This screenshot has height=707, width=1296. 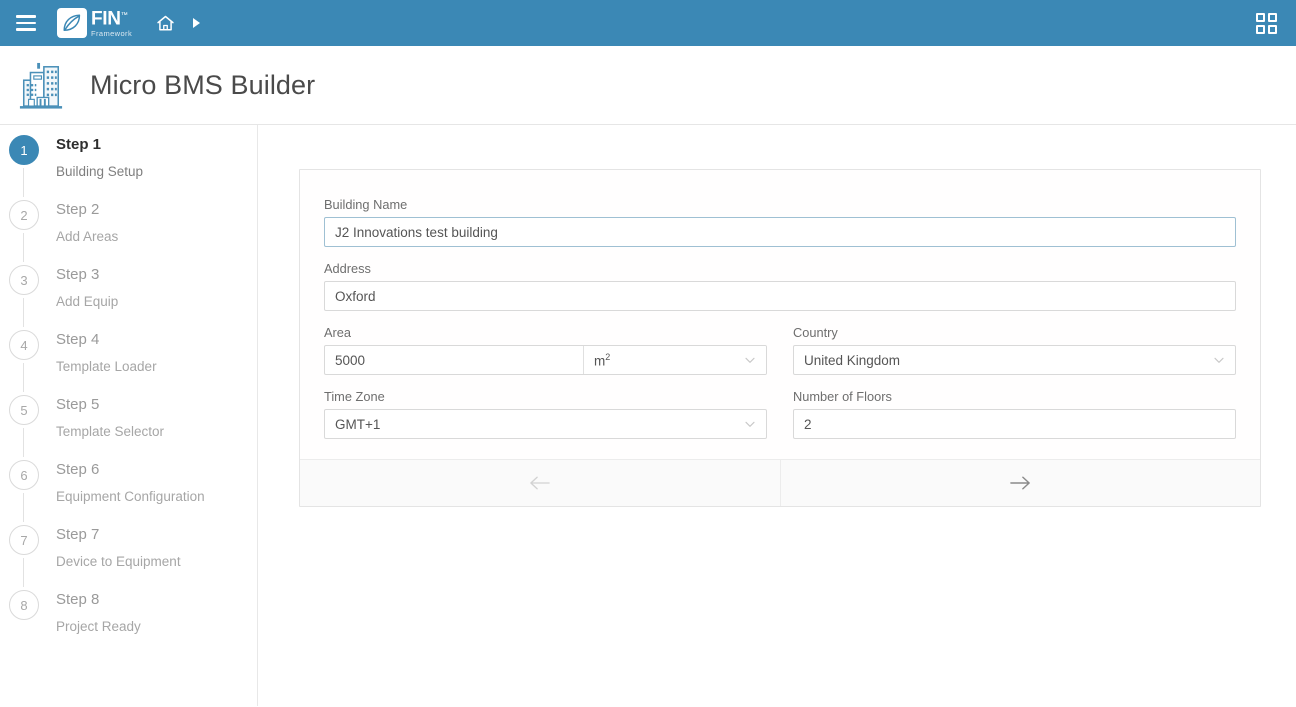 What do you see at coordinates (106, 19) in the screenshot?
I see `fin-logo-primary-label: FIN` at bounding box center [106, 19].